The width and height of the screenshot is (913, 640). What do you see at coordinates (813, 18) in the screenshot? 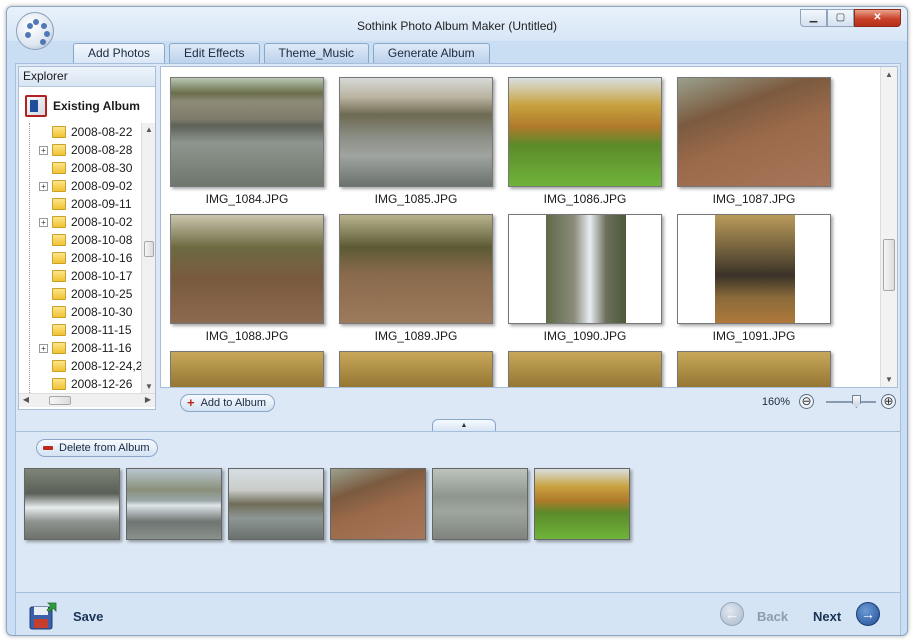
I see `minimize-button: ▁` at bounding box center [813, 18].